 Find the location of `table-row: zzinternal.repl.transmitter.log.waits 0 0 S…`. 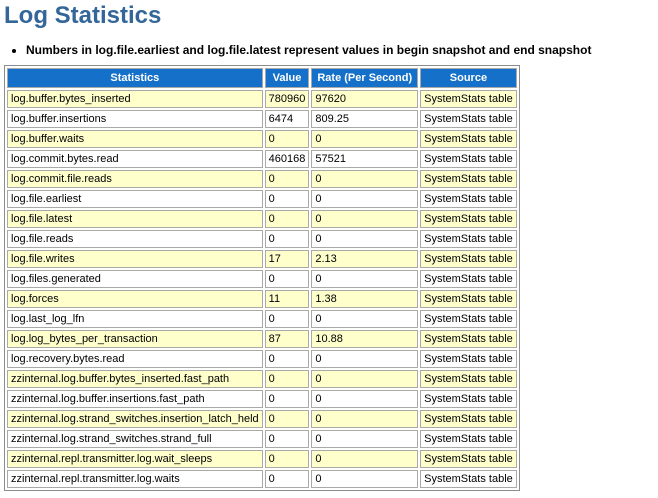

table-row: zzinternal.repl.transmitter.log.waits 0 0 S… is located at coordinates (262, 479).